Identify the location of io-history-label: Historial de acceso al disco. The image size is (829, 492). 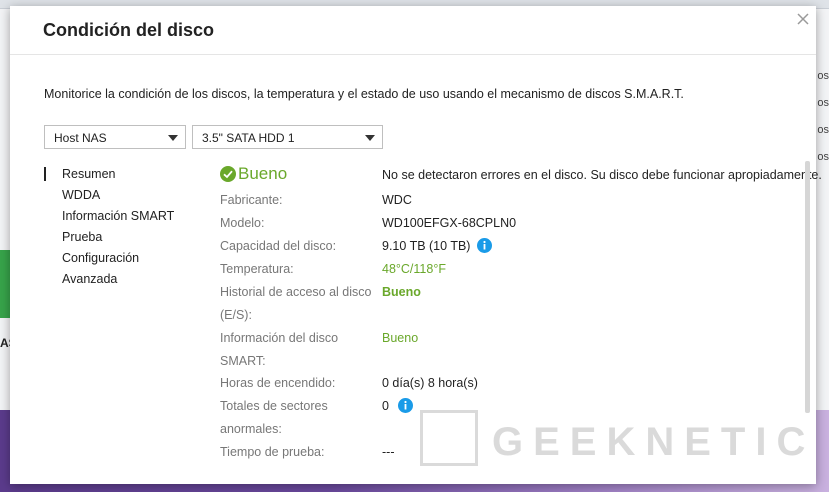
(296, 292).